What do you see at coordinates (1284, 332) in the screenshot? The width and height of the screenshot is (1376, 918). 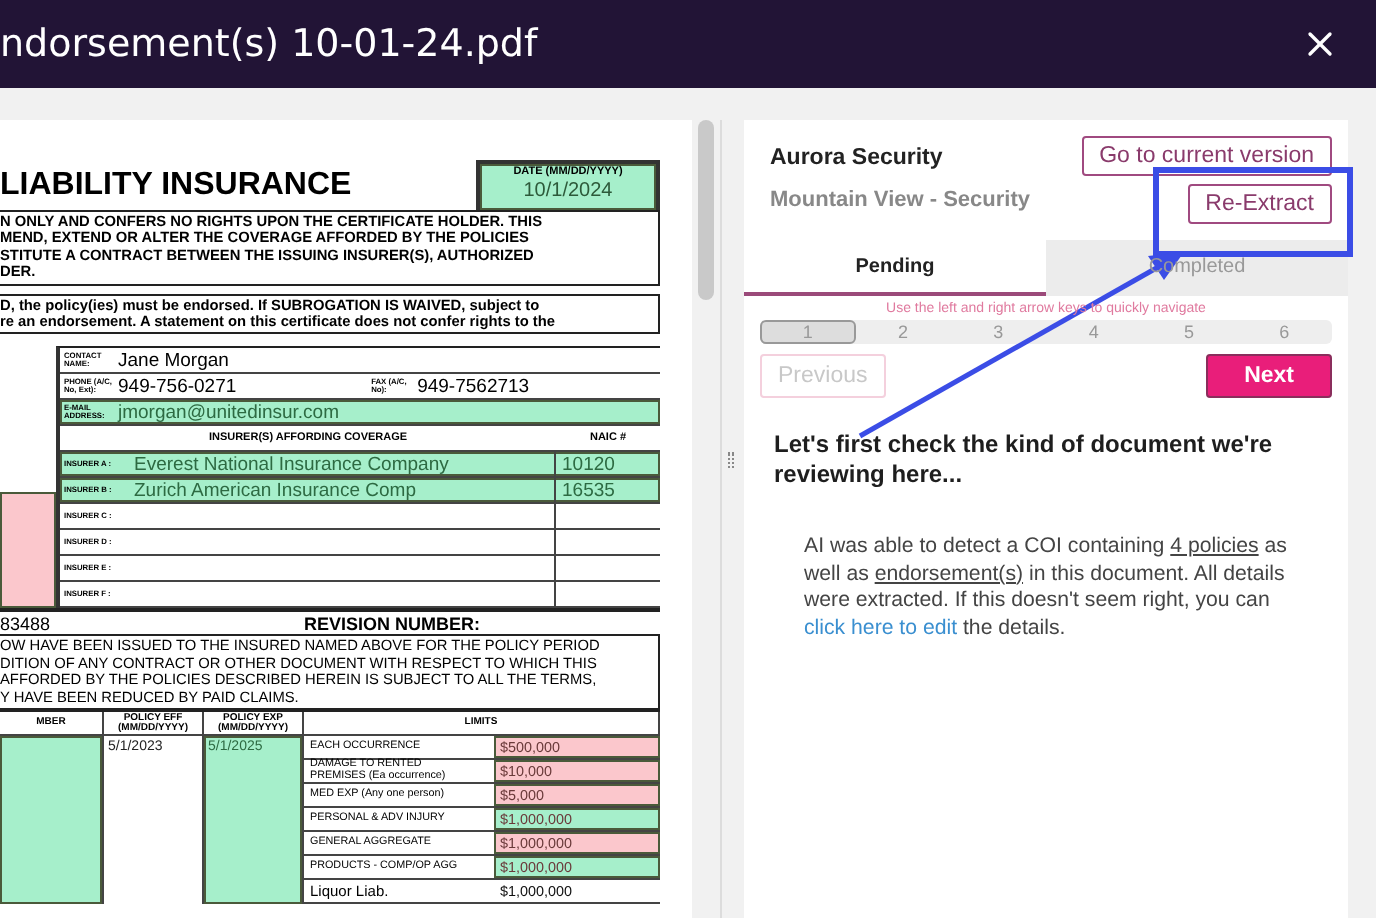 I see `step-button: 6` at bounding box center [1284, 332].